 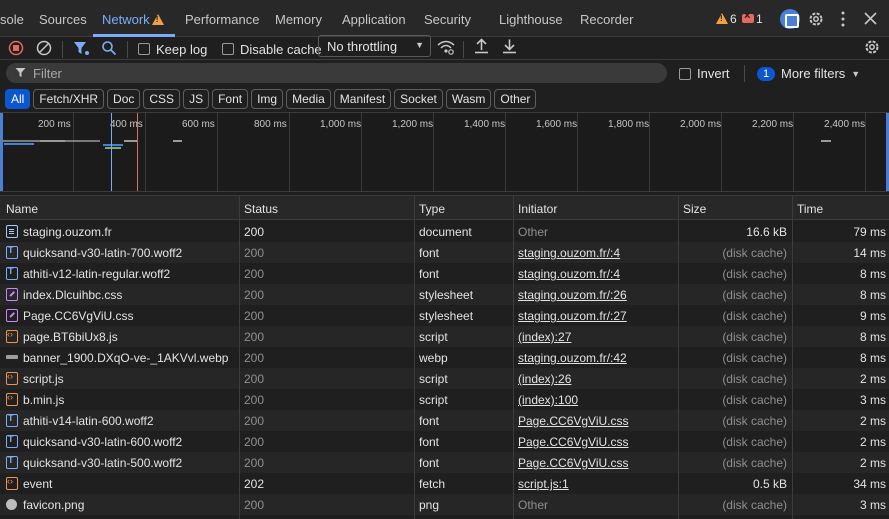 What do you see at coordinates (533, 505) in the screenshot?
I see `initiator-cell: Other` at bounding box center [533, 505].